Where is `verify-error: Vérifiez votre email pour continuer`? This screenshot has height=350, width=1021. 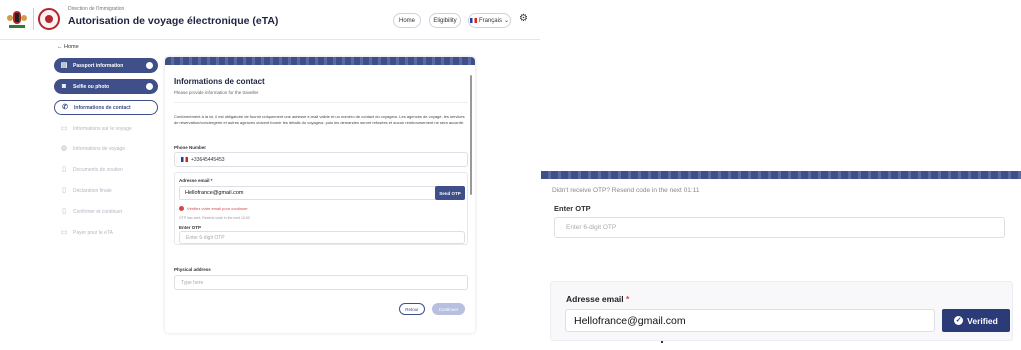
verify-error: Vérifiez votre email pour continuer is located at coordinates (213, 208).